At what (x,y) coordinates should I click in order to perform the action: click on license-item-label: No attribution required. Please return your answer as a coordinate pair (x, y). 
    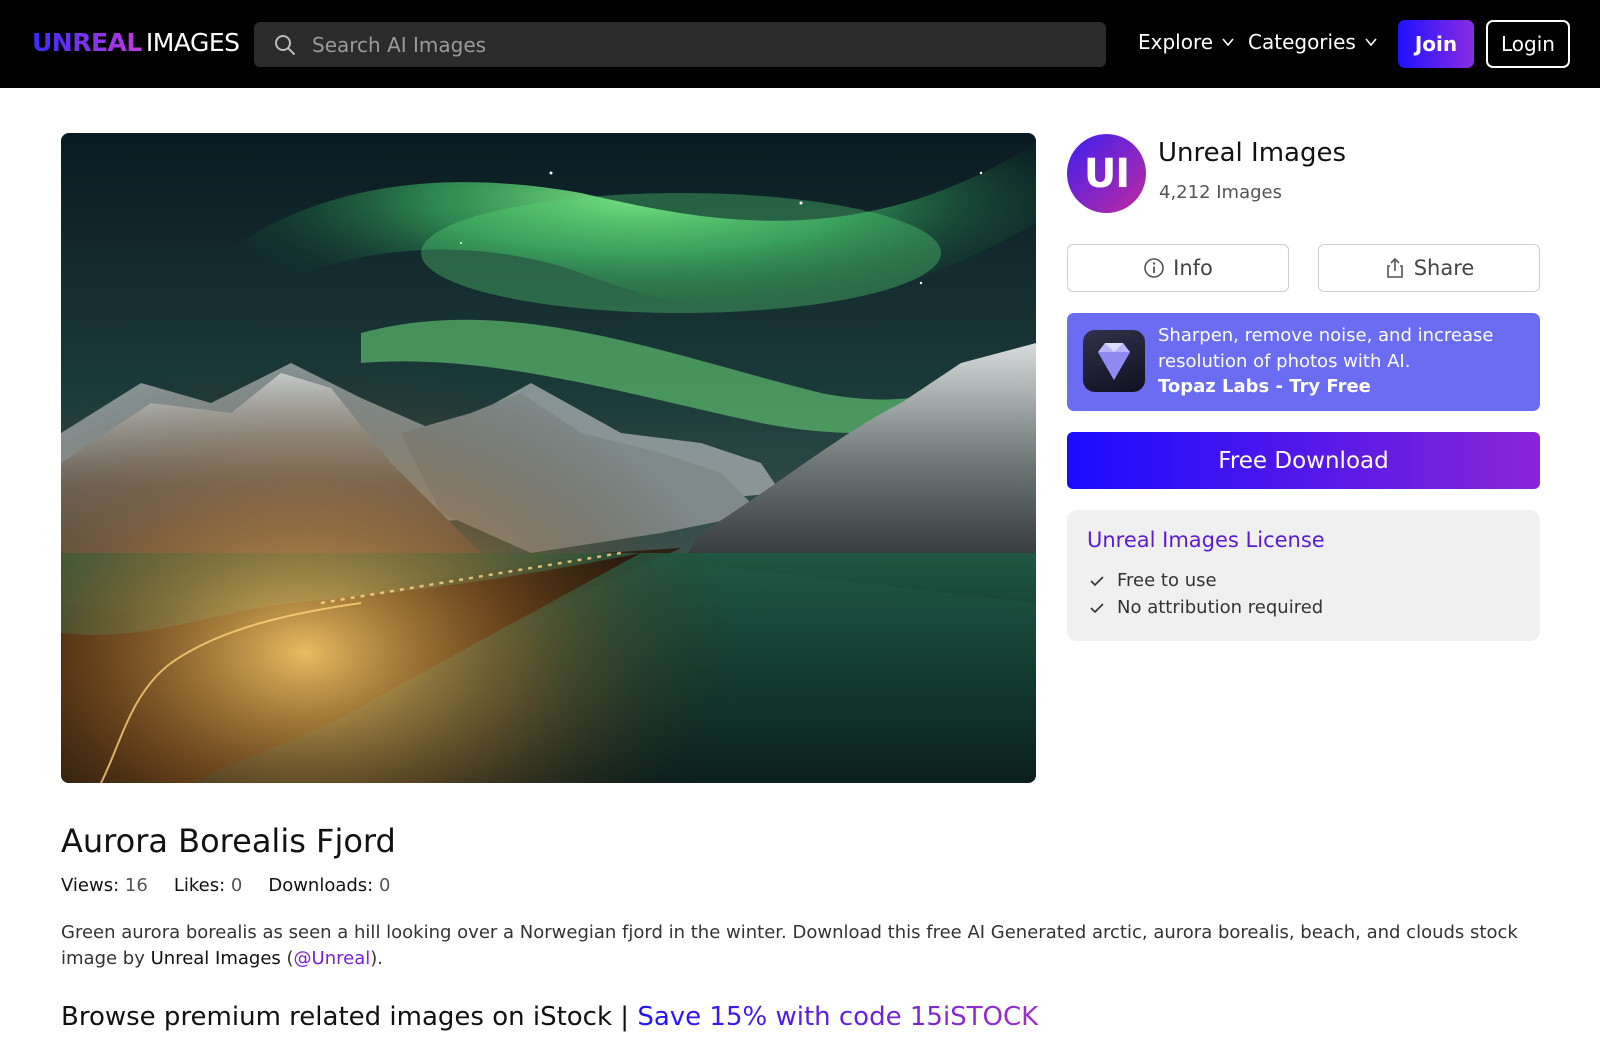
    Looking at the image, I should click on (1220, 607).